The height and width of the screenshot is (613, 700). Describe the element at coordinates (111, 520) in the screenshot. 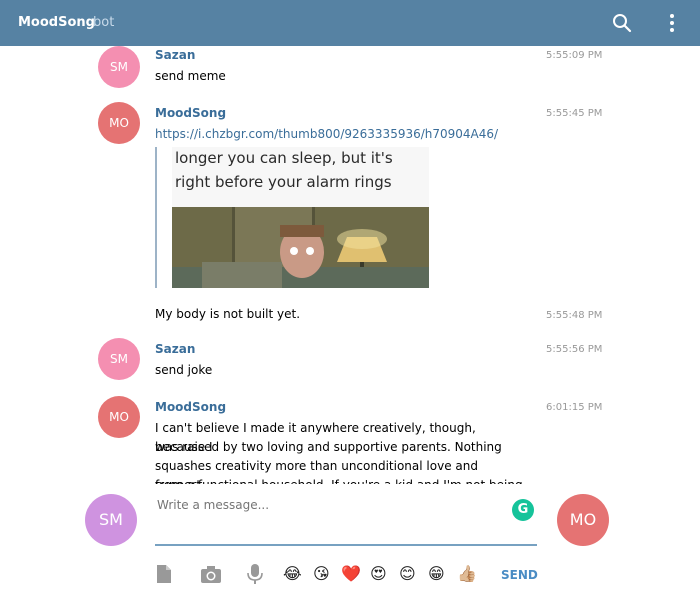

I see `my-avatar: SM` at that location.